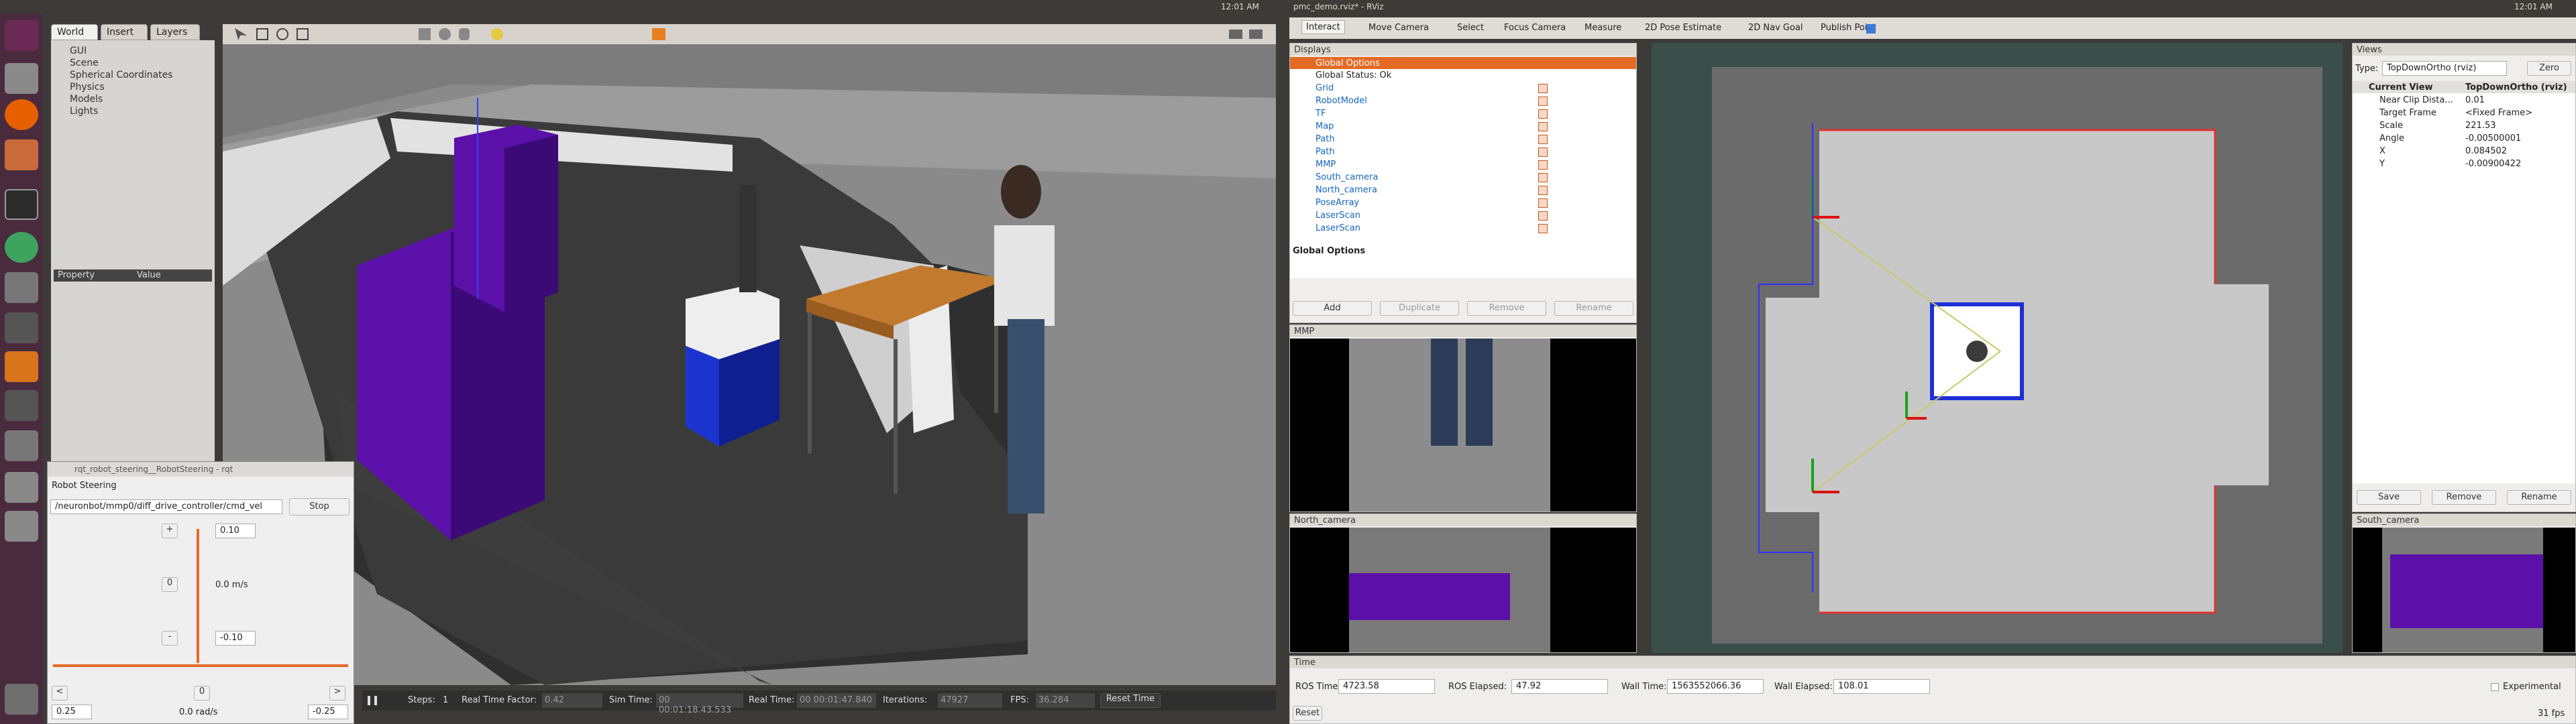 This screenshot has height=724, width=2576. I want to click on cylinder-shape-icon, so click(464, 34).